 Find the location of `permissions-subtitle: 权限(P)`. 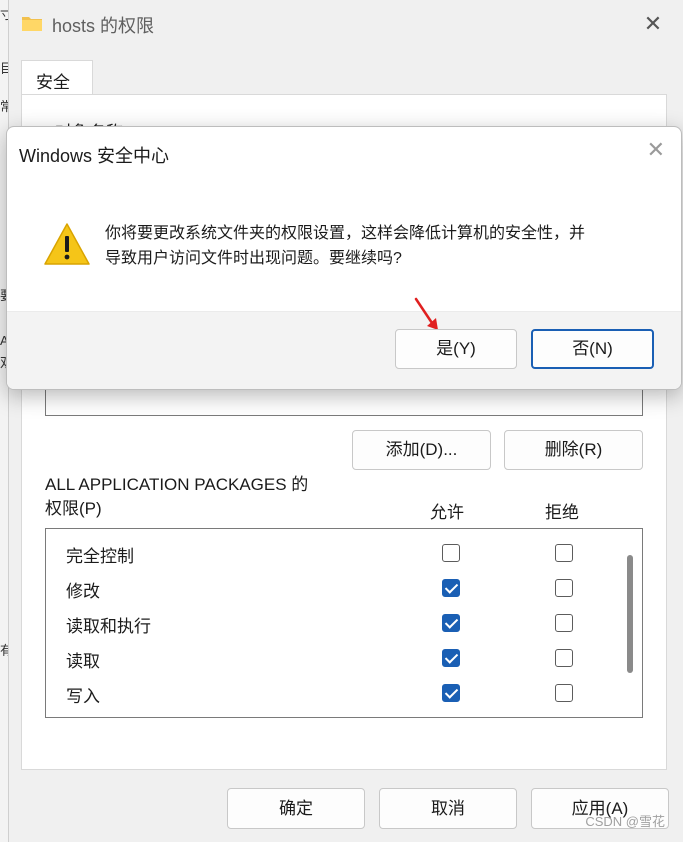

permissions-subtitle: 权限(P) is located at coordinates (73, 508).